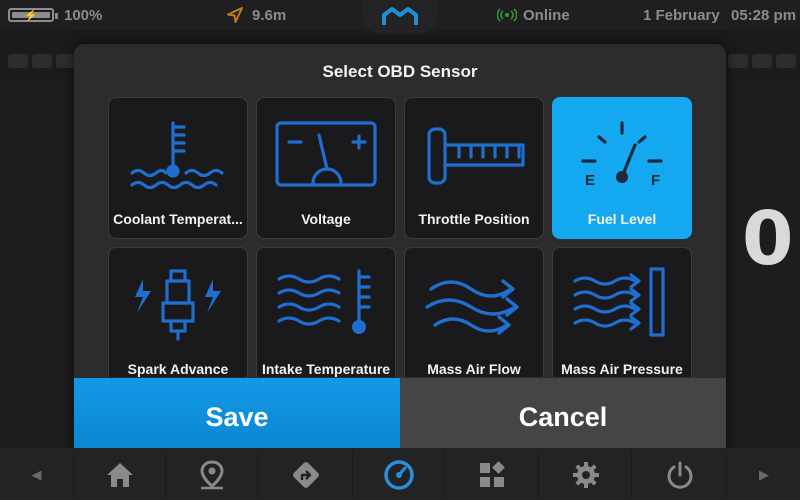  Describe the element at coordinates (400, 71) in the screenshot. I see `dialog-title: Select OBD Sensor` at that location.